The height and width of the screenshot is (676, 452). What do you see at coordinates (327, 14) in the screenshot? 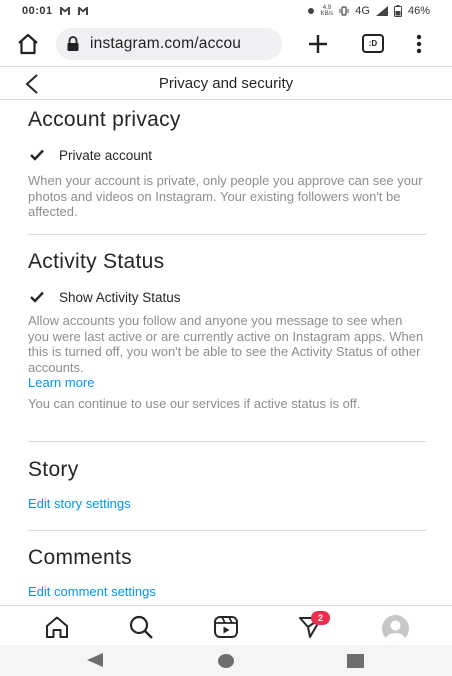
I see `network-speed-unit: KB/s` at bounding box center [327, 14].